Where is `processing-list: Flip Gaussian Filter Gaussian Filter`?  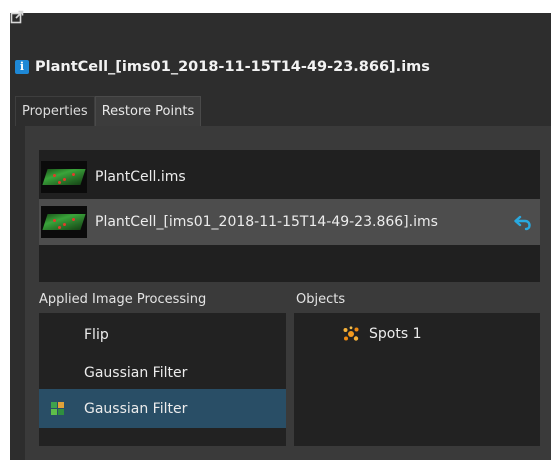 processing-list: Flip Gaussian Filter Gaussian Filter is located at coordinates (162, 379).